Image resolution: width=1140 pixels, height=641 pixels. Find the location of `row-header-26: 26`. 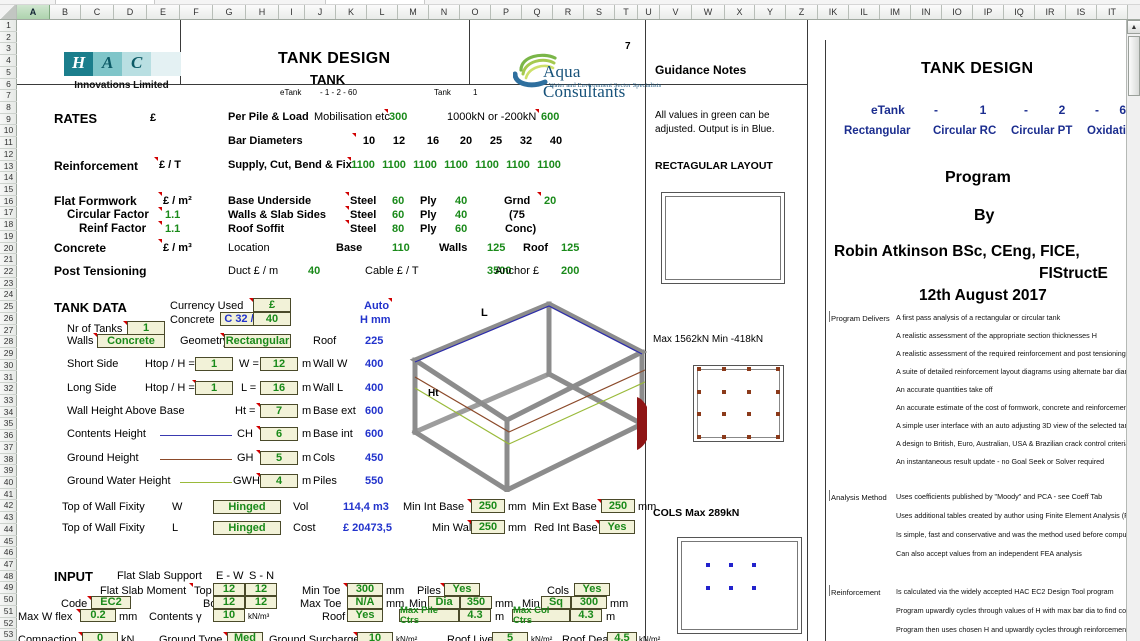

row-header-26: 26 is located at coordinates (8, 319).